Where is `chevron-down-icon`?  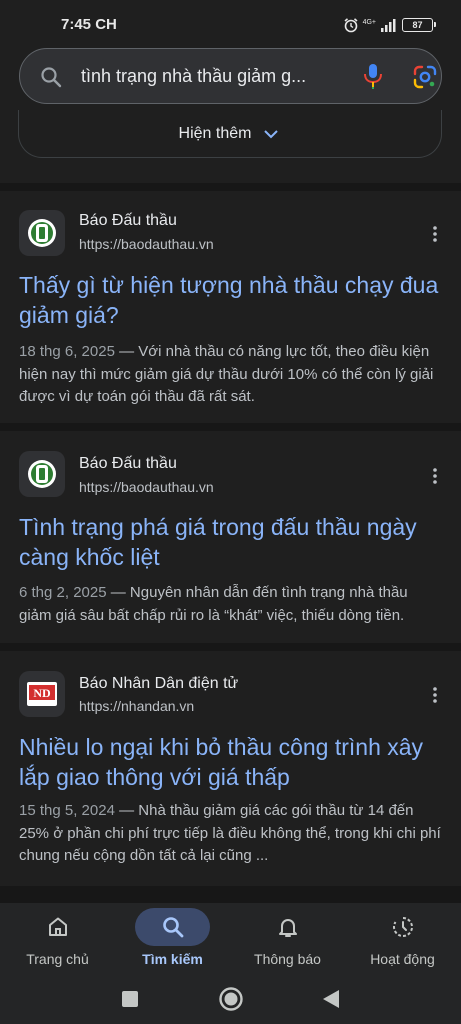 chevron-down-icon is located at coordinates (271, 133).